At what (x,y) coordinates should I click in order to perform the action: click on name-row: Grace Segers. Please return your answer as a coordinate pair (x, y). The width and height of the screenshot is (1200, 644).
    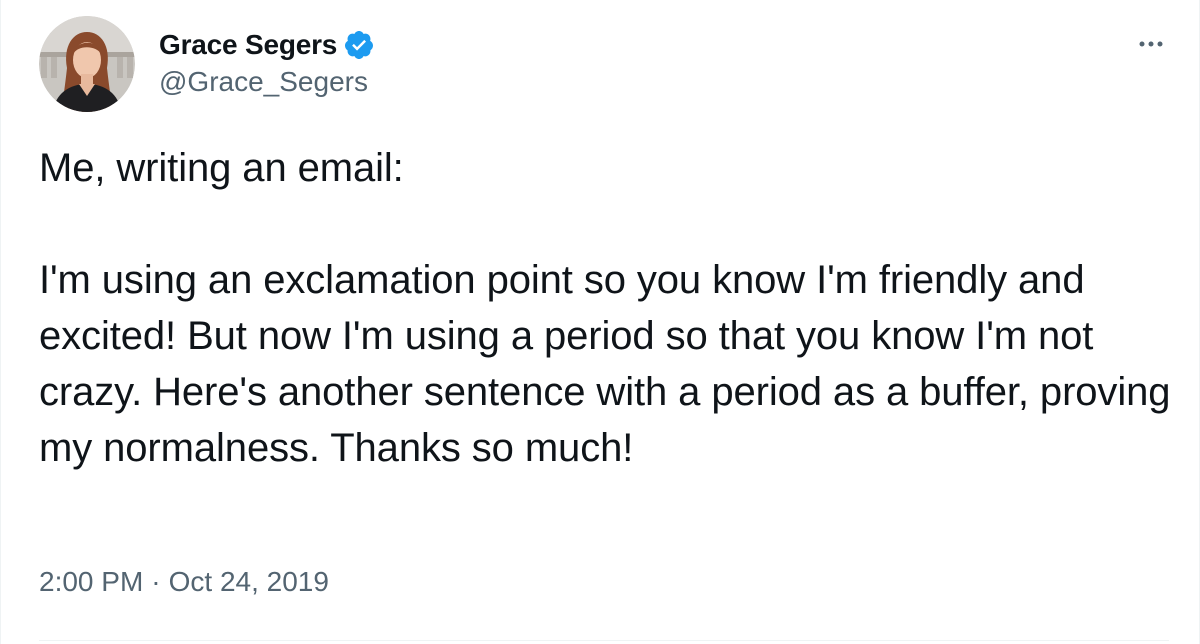
    Looking at the image, I should click on (267, 45).